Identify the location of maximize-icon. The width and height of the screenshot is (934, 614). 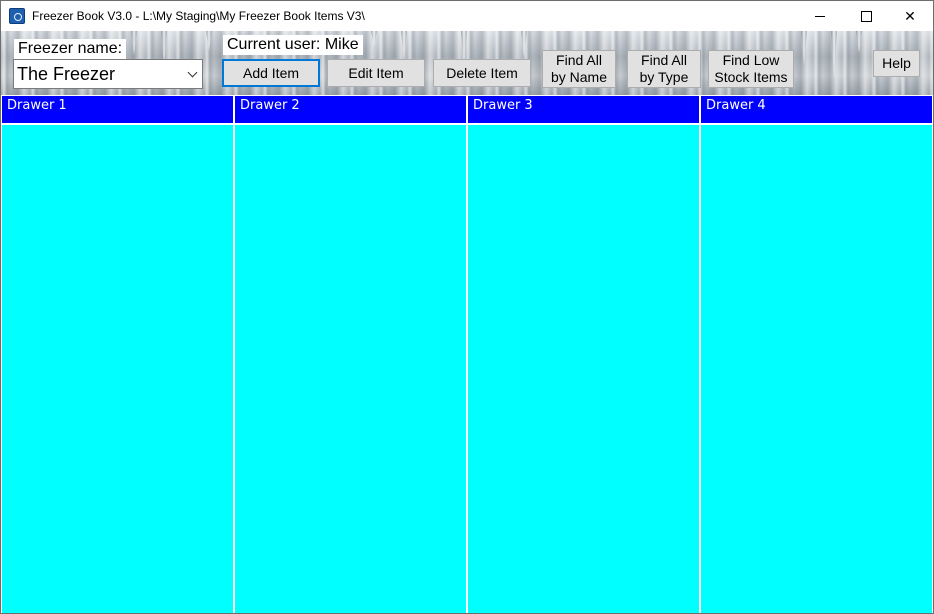
(866, 16).